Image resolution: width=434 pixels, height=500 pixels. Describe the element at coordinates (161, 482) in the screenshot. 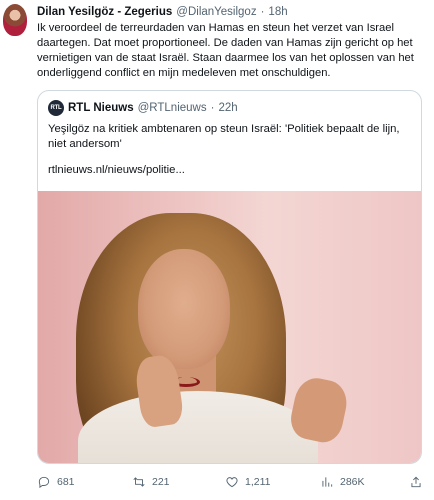

I see `retweet-count: 221` at that location.